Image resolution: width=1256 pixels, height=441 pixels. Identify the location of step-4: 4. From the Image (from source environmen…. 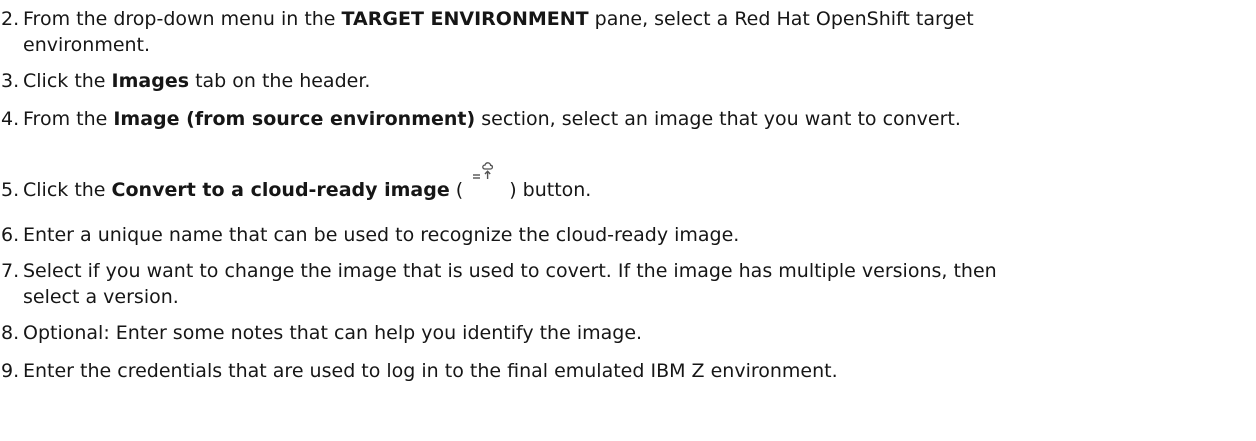
(618, 119).